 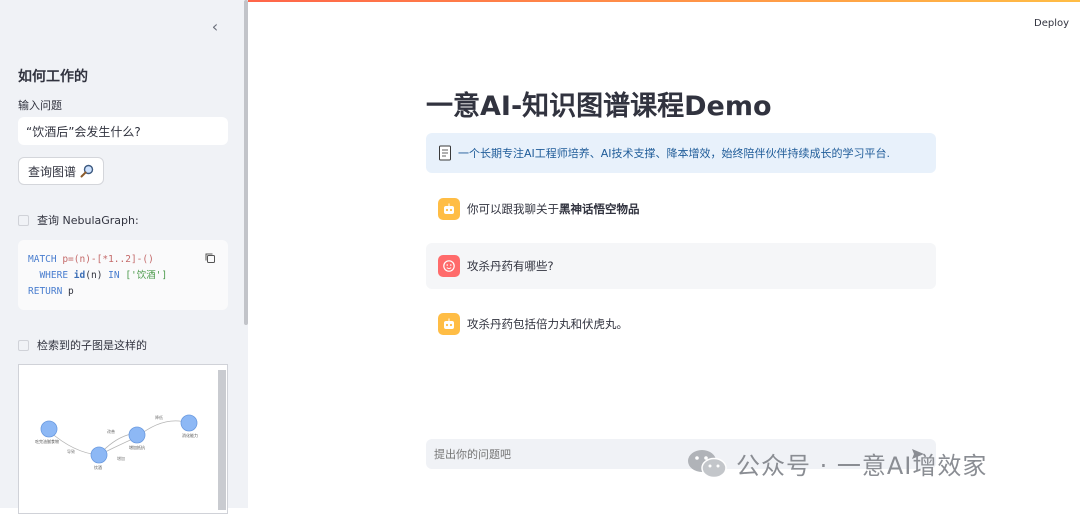 I want to click on subgraph-checkbox, so click(x=23, y=345).